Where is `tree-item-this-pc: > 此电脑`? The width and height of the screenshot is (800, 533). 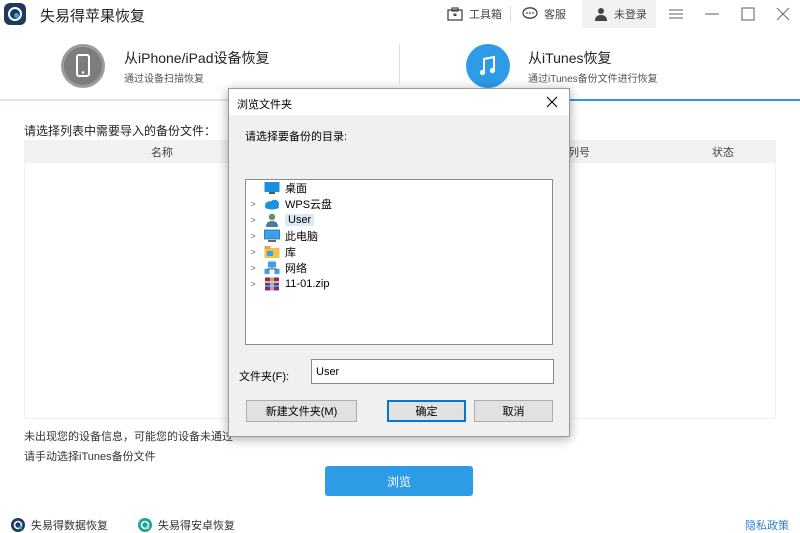 tree-item-this-pc: > 此电脑 is located at coordinates (283, 236).